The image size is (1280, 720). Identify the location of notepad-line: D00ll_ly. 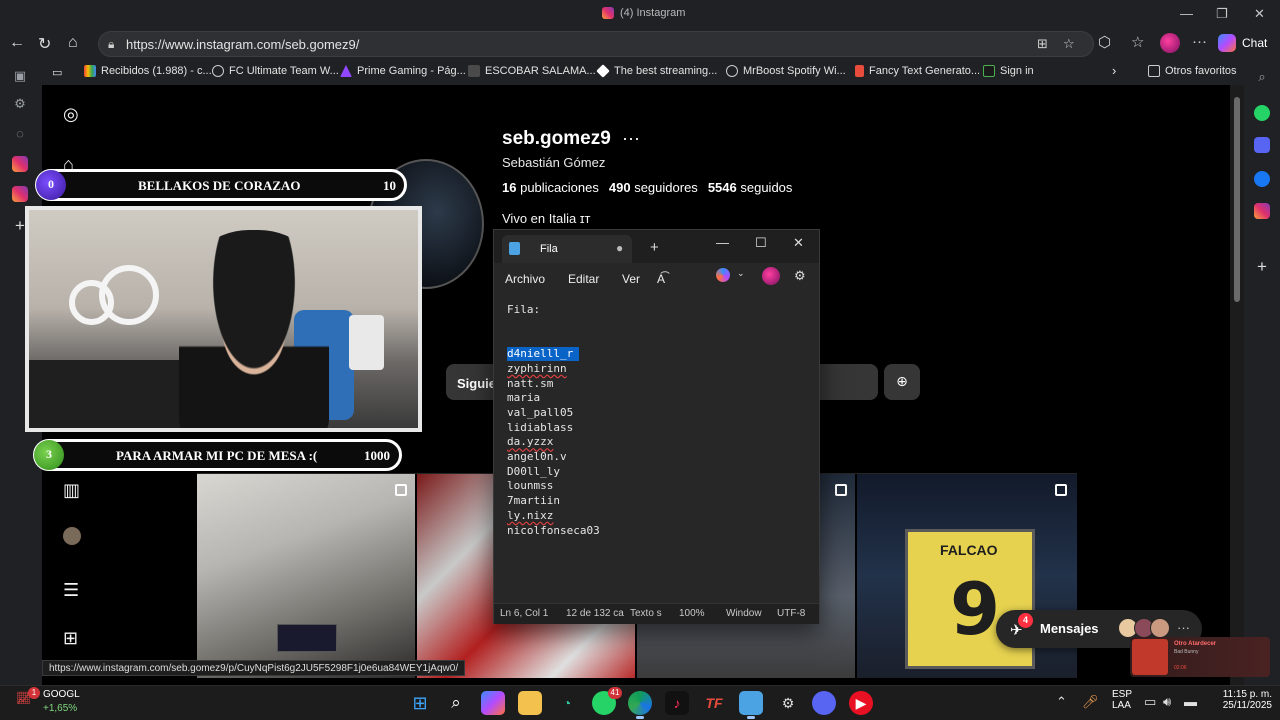
(533, 472).